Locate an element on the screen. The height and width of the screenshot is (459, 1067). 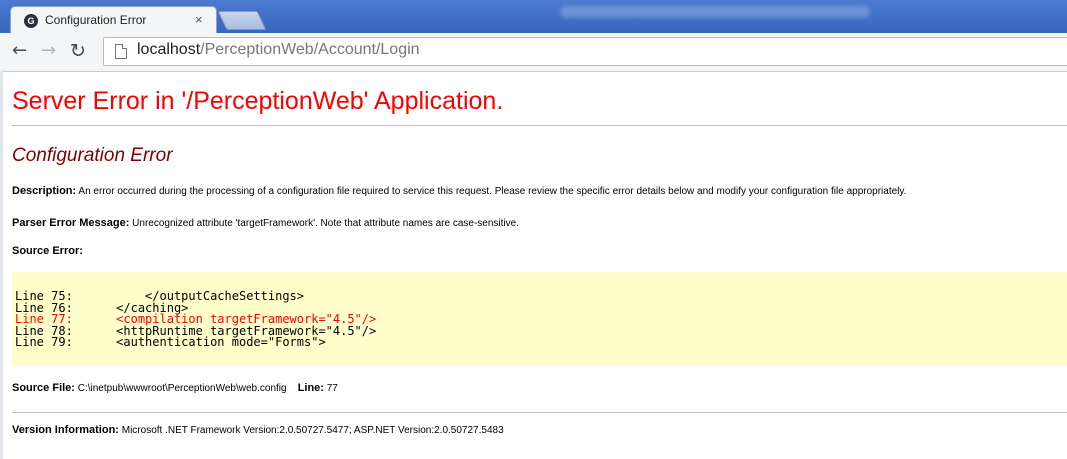
window-title-blurred is located at coordinates (715, 12).